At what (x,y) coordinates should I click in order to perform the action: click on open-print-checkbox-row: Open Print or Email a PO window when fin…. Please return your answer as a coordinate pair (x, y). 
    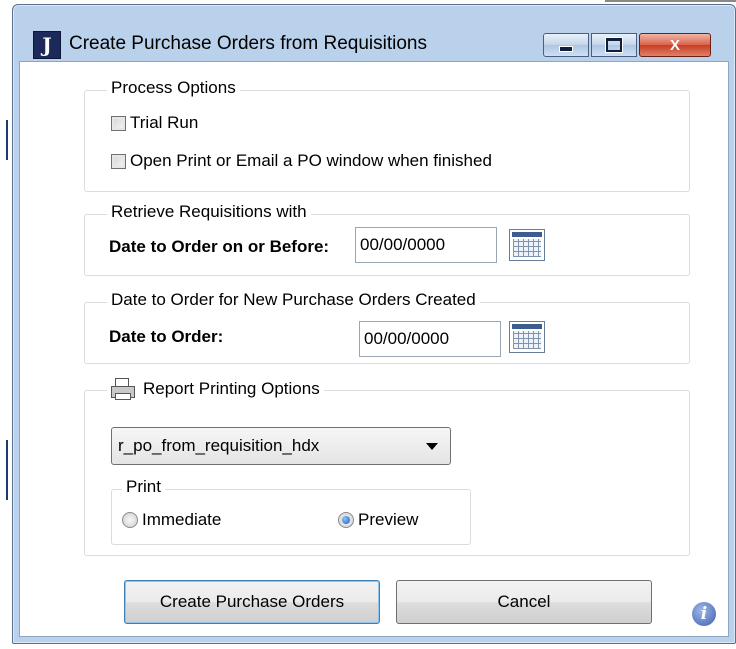
    Looking at the image, I should click on (301, 161).